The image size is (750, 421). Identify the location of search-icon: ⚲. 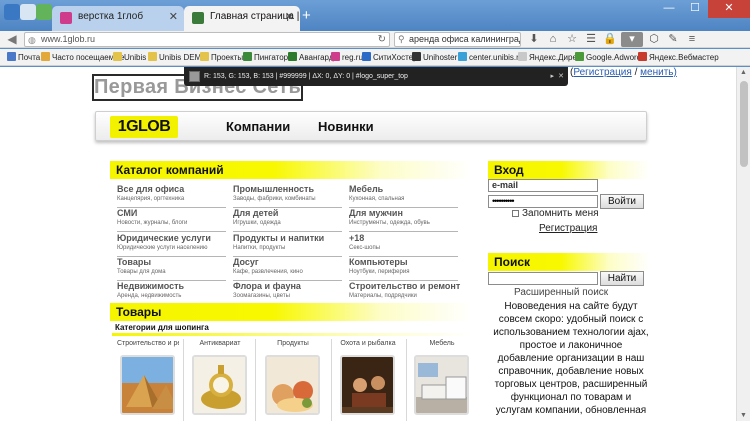
(401, 39).